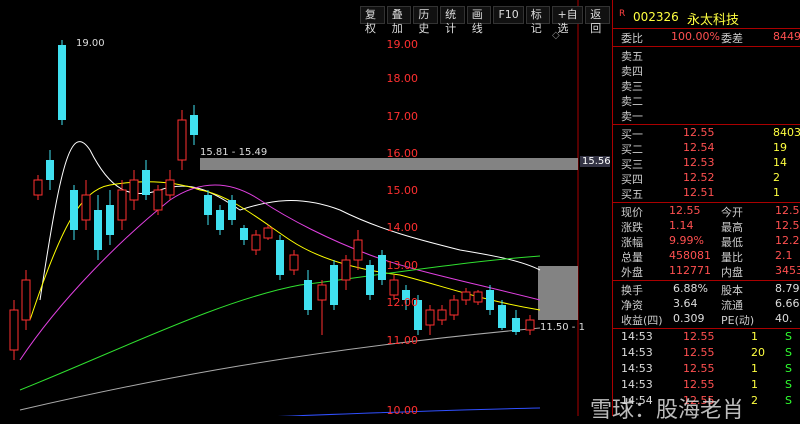 This screenshot has width=800, height=424. What do you see at coordinates (632, 212) in the screenshot?
I see `stat-label: 现价` at bounding box center [632, 212].